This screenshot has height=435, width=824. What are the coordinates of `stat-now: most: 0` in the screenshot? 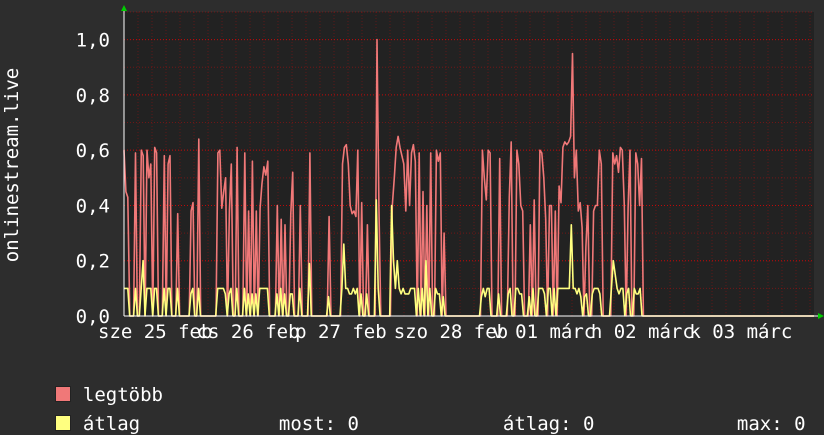 It's located at (307, 413).